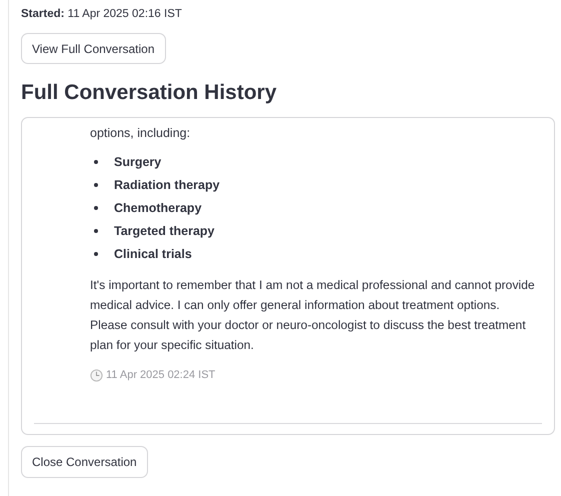  Describe the element at coordinates (153, 254) in the screenshot. I see `list-item: Clinical trials` at that location.